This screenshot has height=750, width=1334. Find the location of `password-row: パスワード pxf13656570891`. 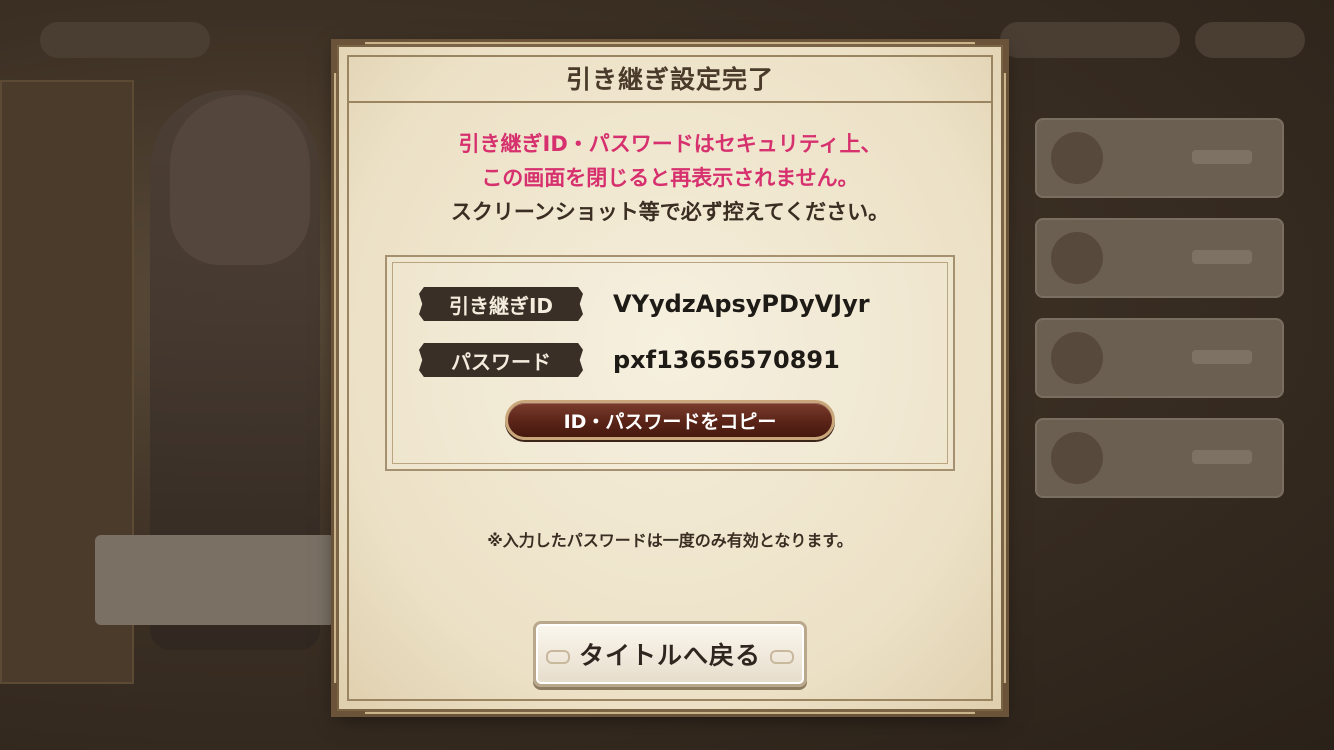

password-row: パスワード pxf13656570891 is located at coordinates (629, 360).